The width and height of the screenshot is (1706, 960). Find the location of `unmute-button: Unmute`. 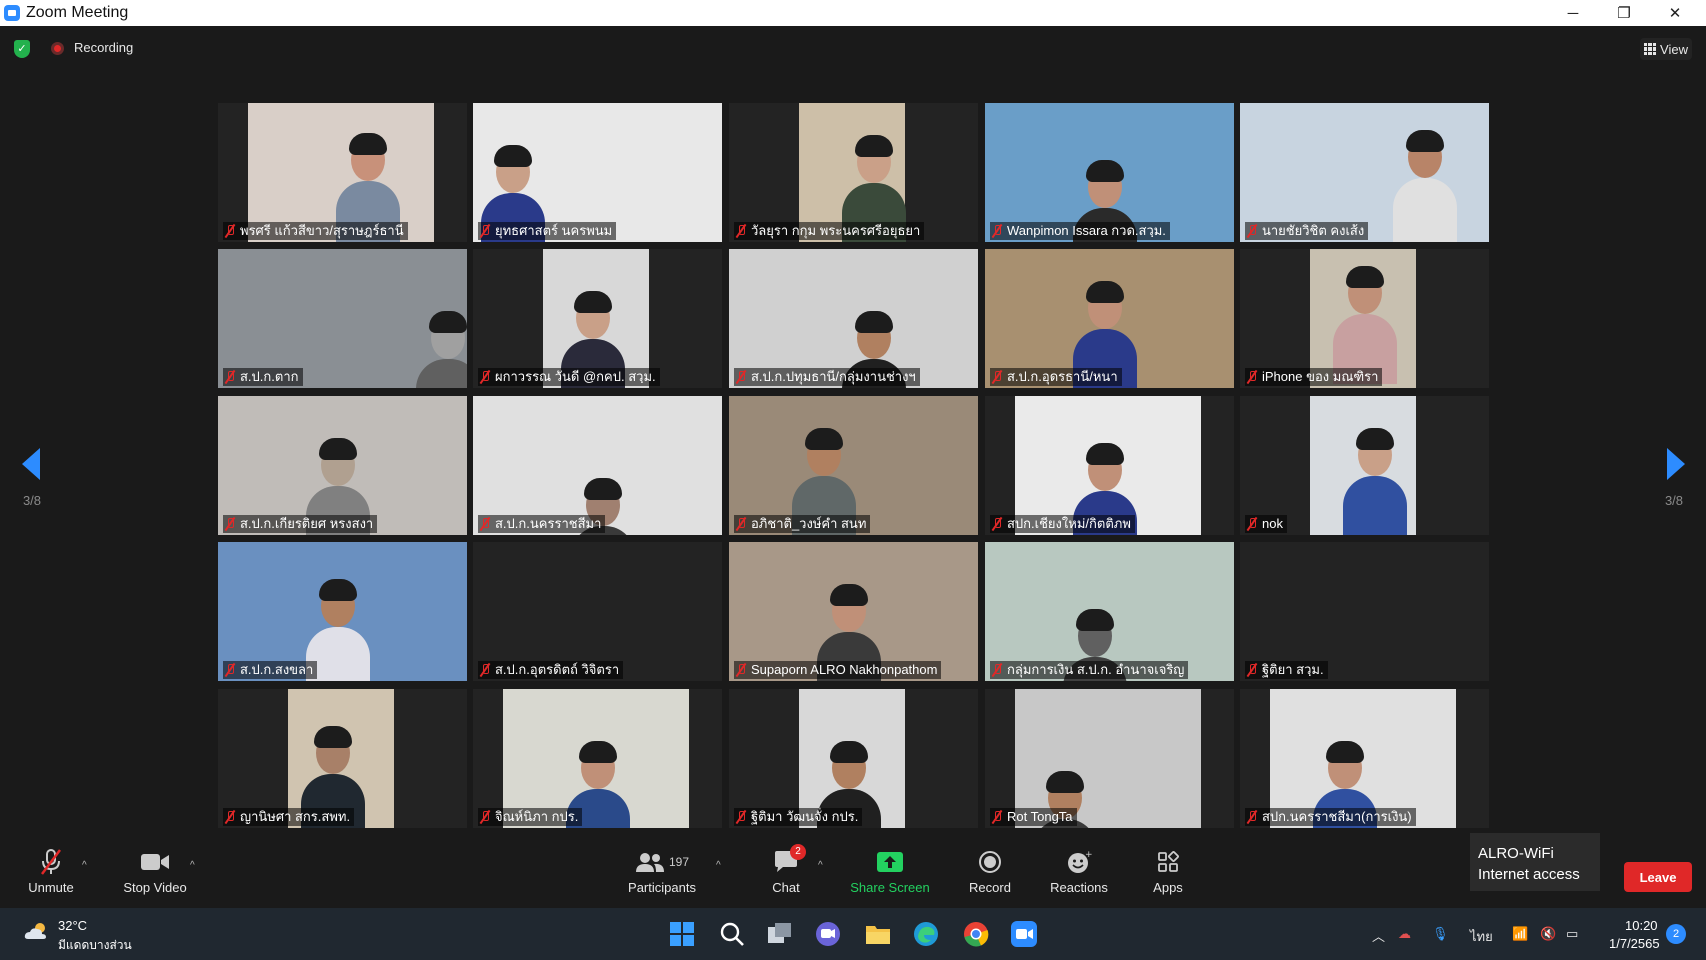

unmute-button: Unmute is located at coordinates (51, 870).